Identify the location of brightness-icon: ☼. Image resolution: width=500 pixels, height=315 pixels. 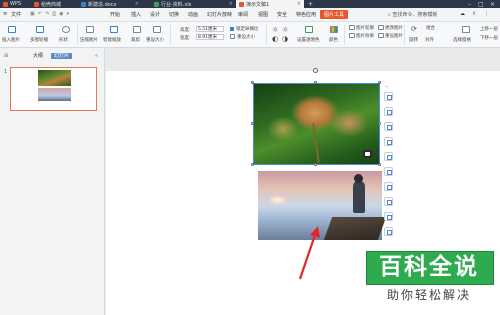
(275, 30).